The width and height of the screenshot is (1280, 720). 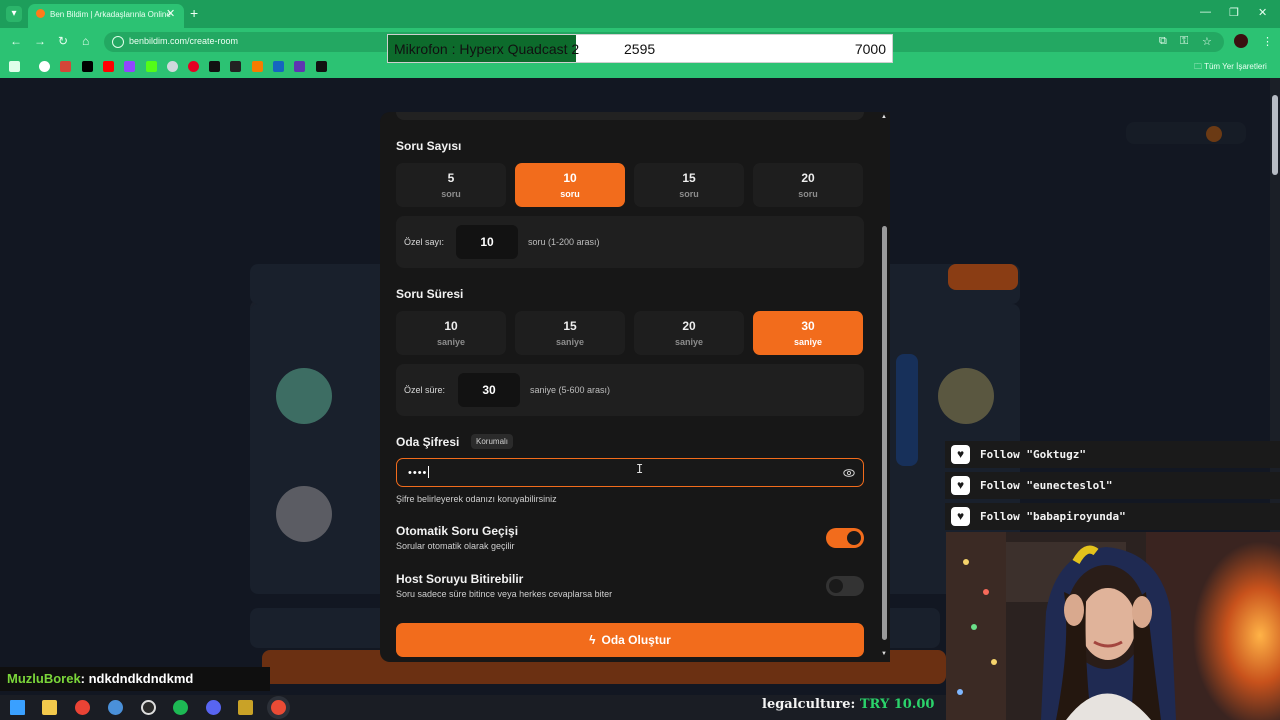 What do you see at coordinates (808, 185) in the screenshot?
I see `question-count-option-20: 20 soru` at bounding box center [808, 185].